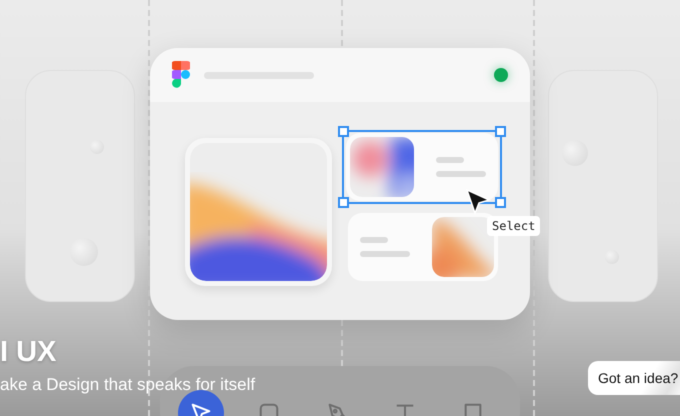 This screenshot has width=680, height=416. I want to click on hero-heading: I UX, so click(28, 352).